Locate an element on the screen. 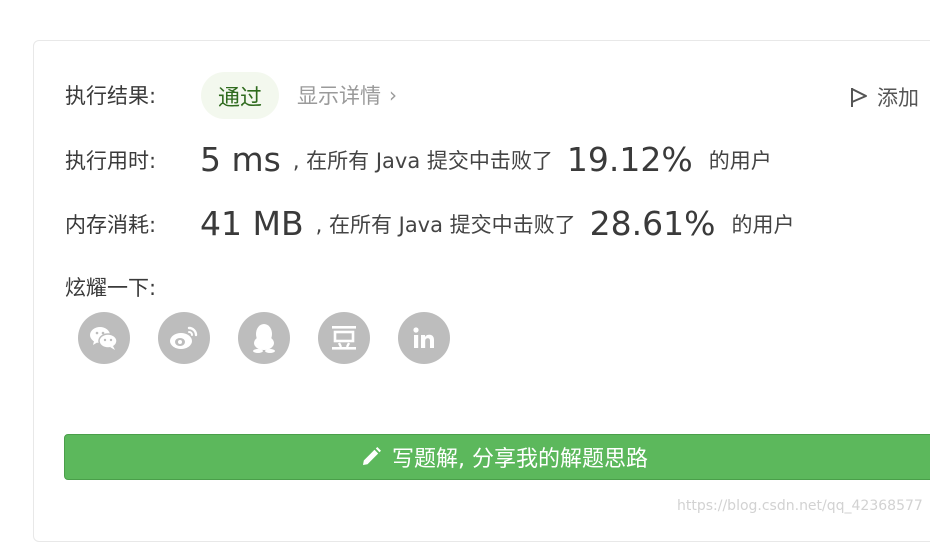  flag-icon is located at coordinates (859, 97).